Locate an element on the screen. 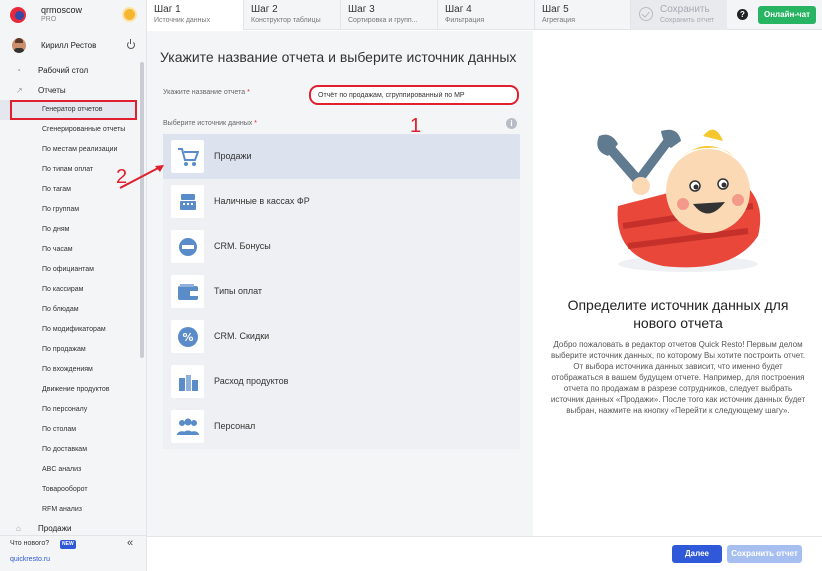 This screenshot has height=571, width=822. quickresto-logo-icon is located at coordinates (18, 15).